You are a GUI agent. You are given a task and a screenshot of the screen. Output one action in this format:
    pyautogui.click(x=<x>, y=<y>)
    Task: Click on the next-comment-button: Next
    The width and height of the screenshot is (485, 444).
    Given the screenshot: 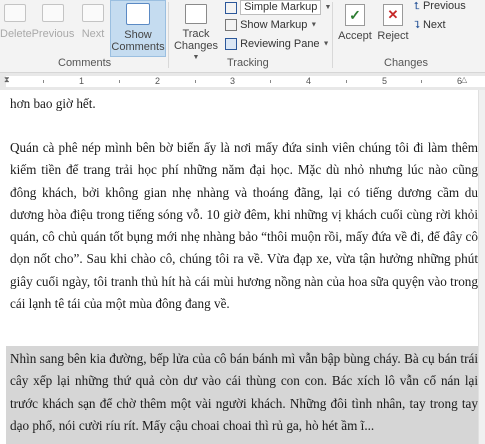 What is the action you would take?
    pyautogui.click(x=93, y=22)
    